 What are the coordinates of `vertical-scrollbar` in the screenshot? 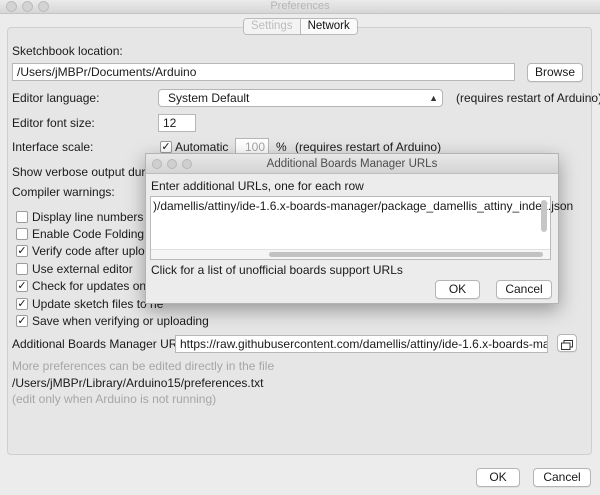 It's located at (544, 216).